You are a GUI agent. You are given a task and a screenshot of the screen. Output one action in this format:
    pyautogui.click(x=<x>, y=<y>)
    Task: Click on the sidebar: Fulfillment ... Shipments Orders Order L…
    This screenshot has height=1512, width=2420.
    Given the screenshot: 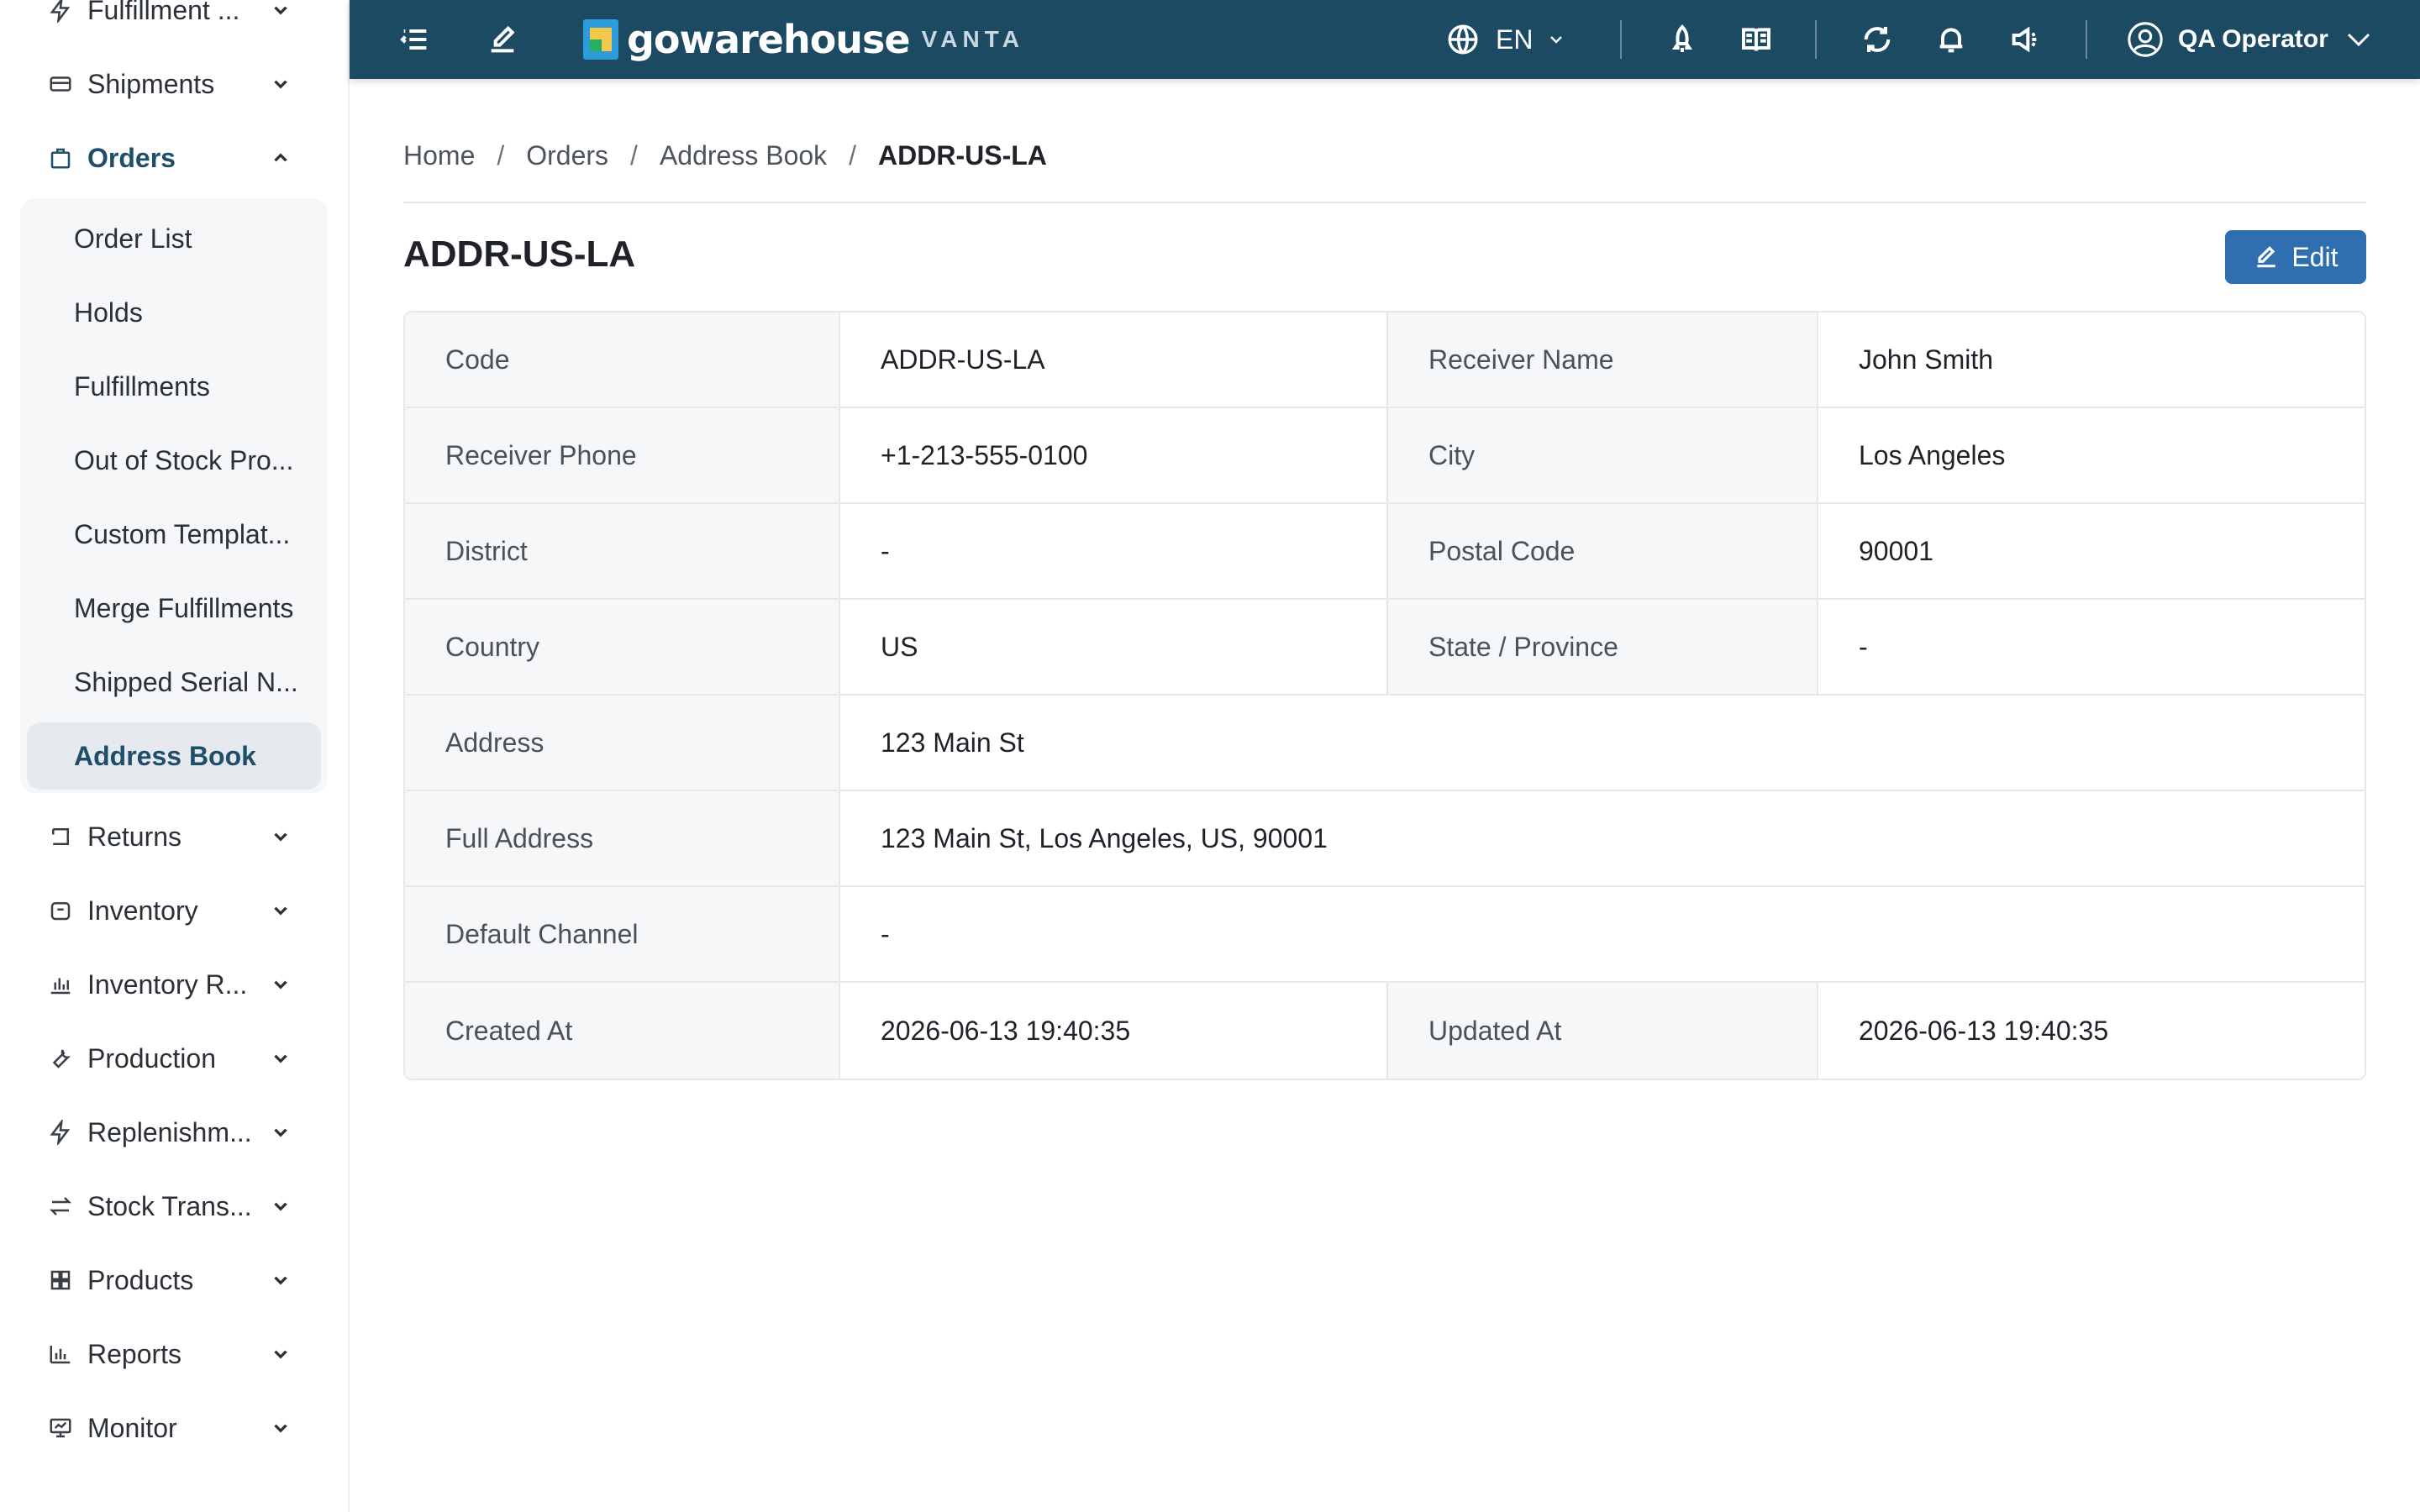 What is the action you would take?
    pyautogui.click(x=175, y=756)
    